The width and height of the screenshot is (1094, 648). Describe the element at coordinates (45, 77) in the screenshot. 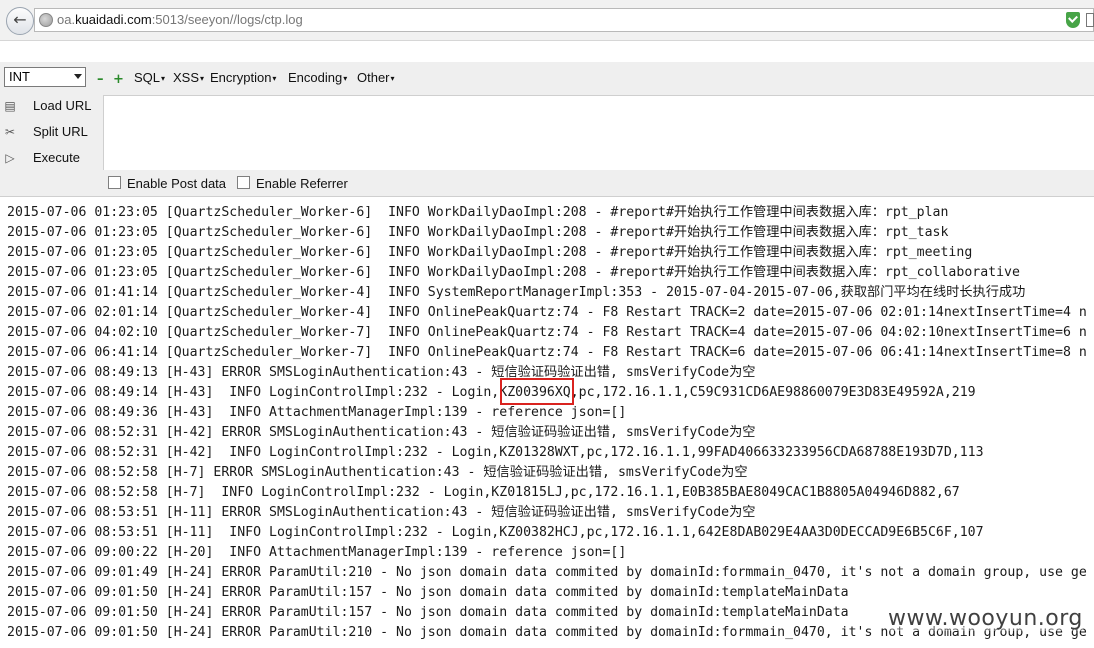

I see `type-select: INT` at that location.